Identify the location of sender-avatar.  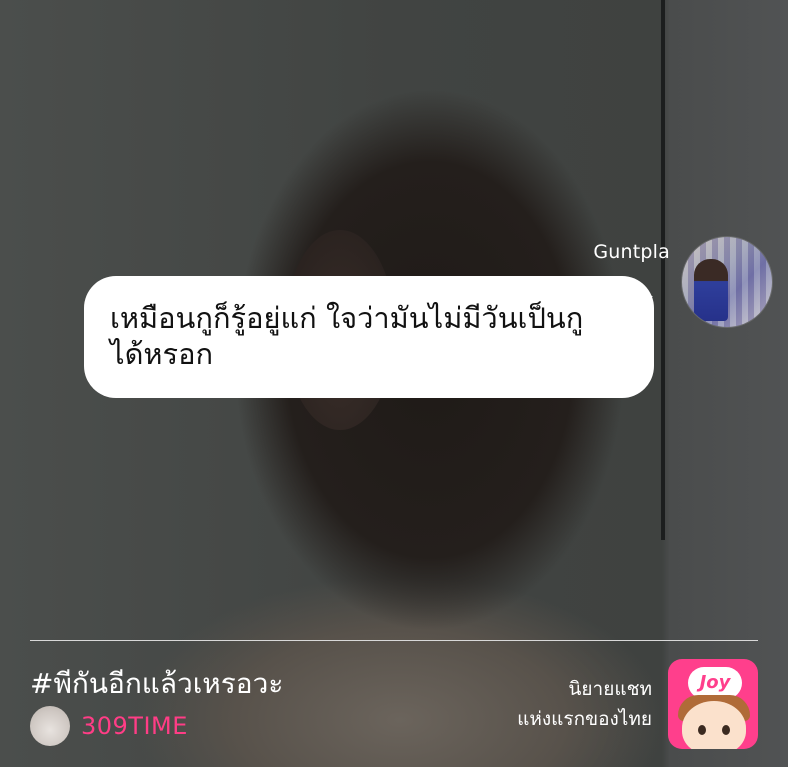
(727, 282).